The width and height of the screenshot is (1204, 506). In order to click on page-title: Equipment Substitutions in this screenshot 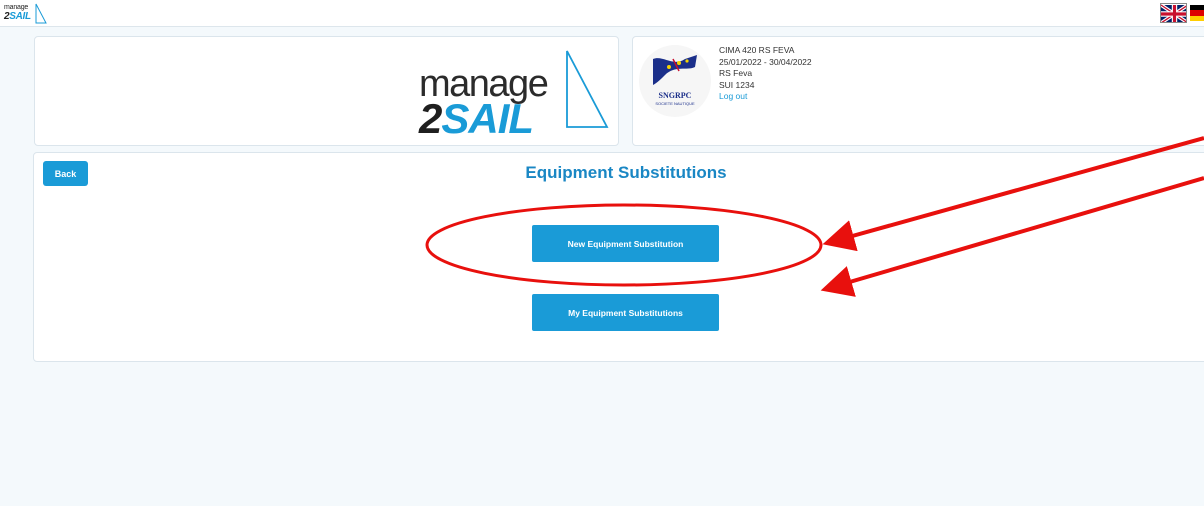, I will do `click(626, 172)`.